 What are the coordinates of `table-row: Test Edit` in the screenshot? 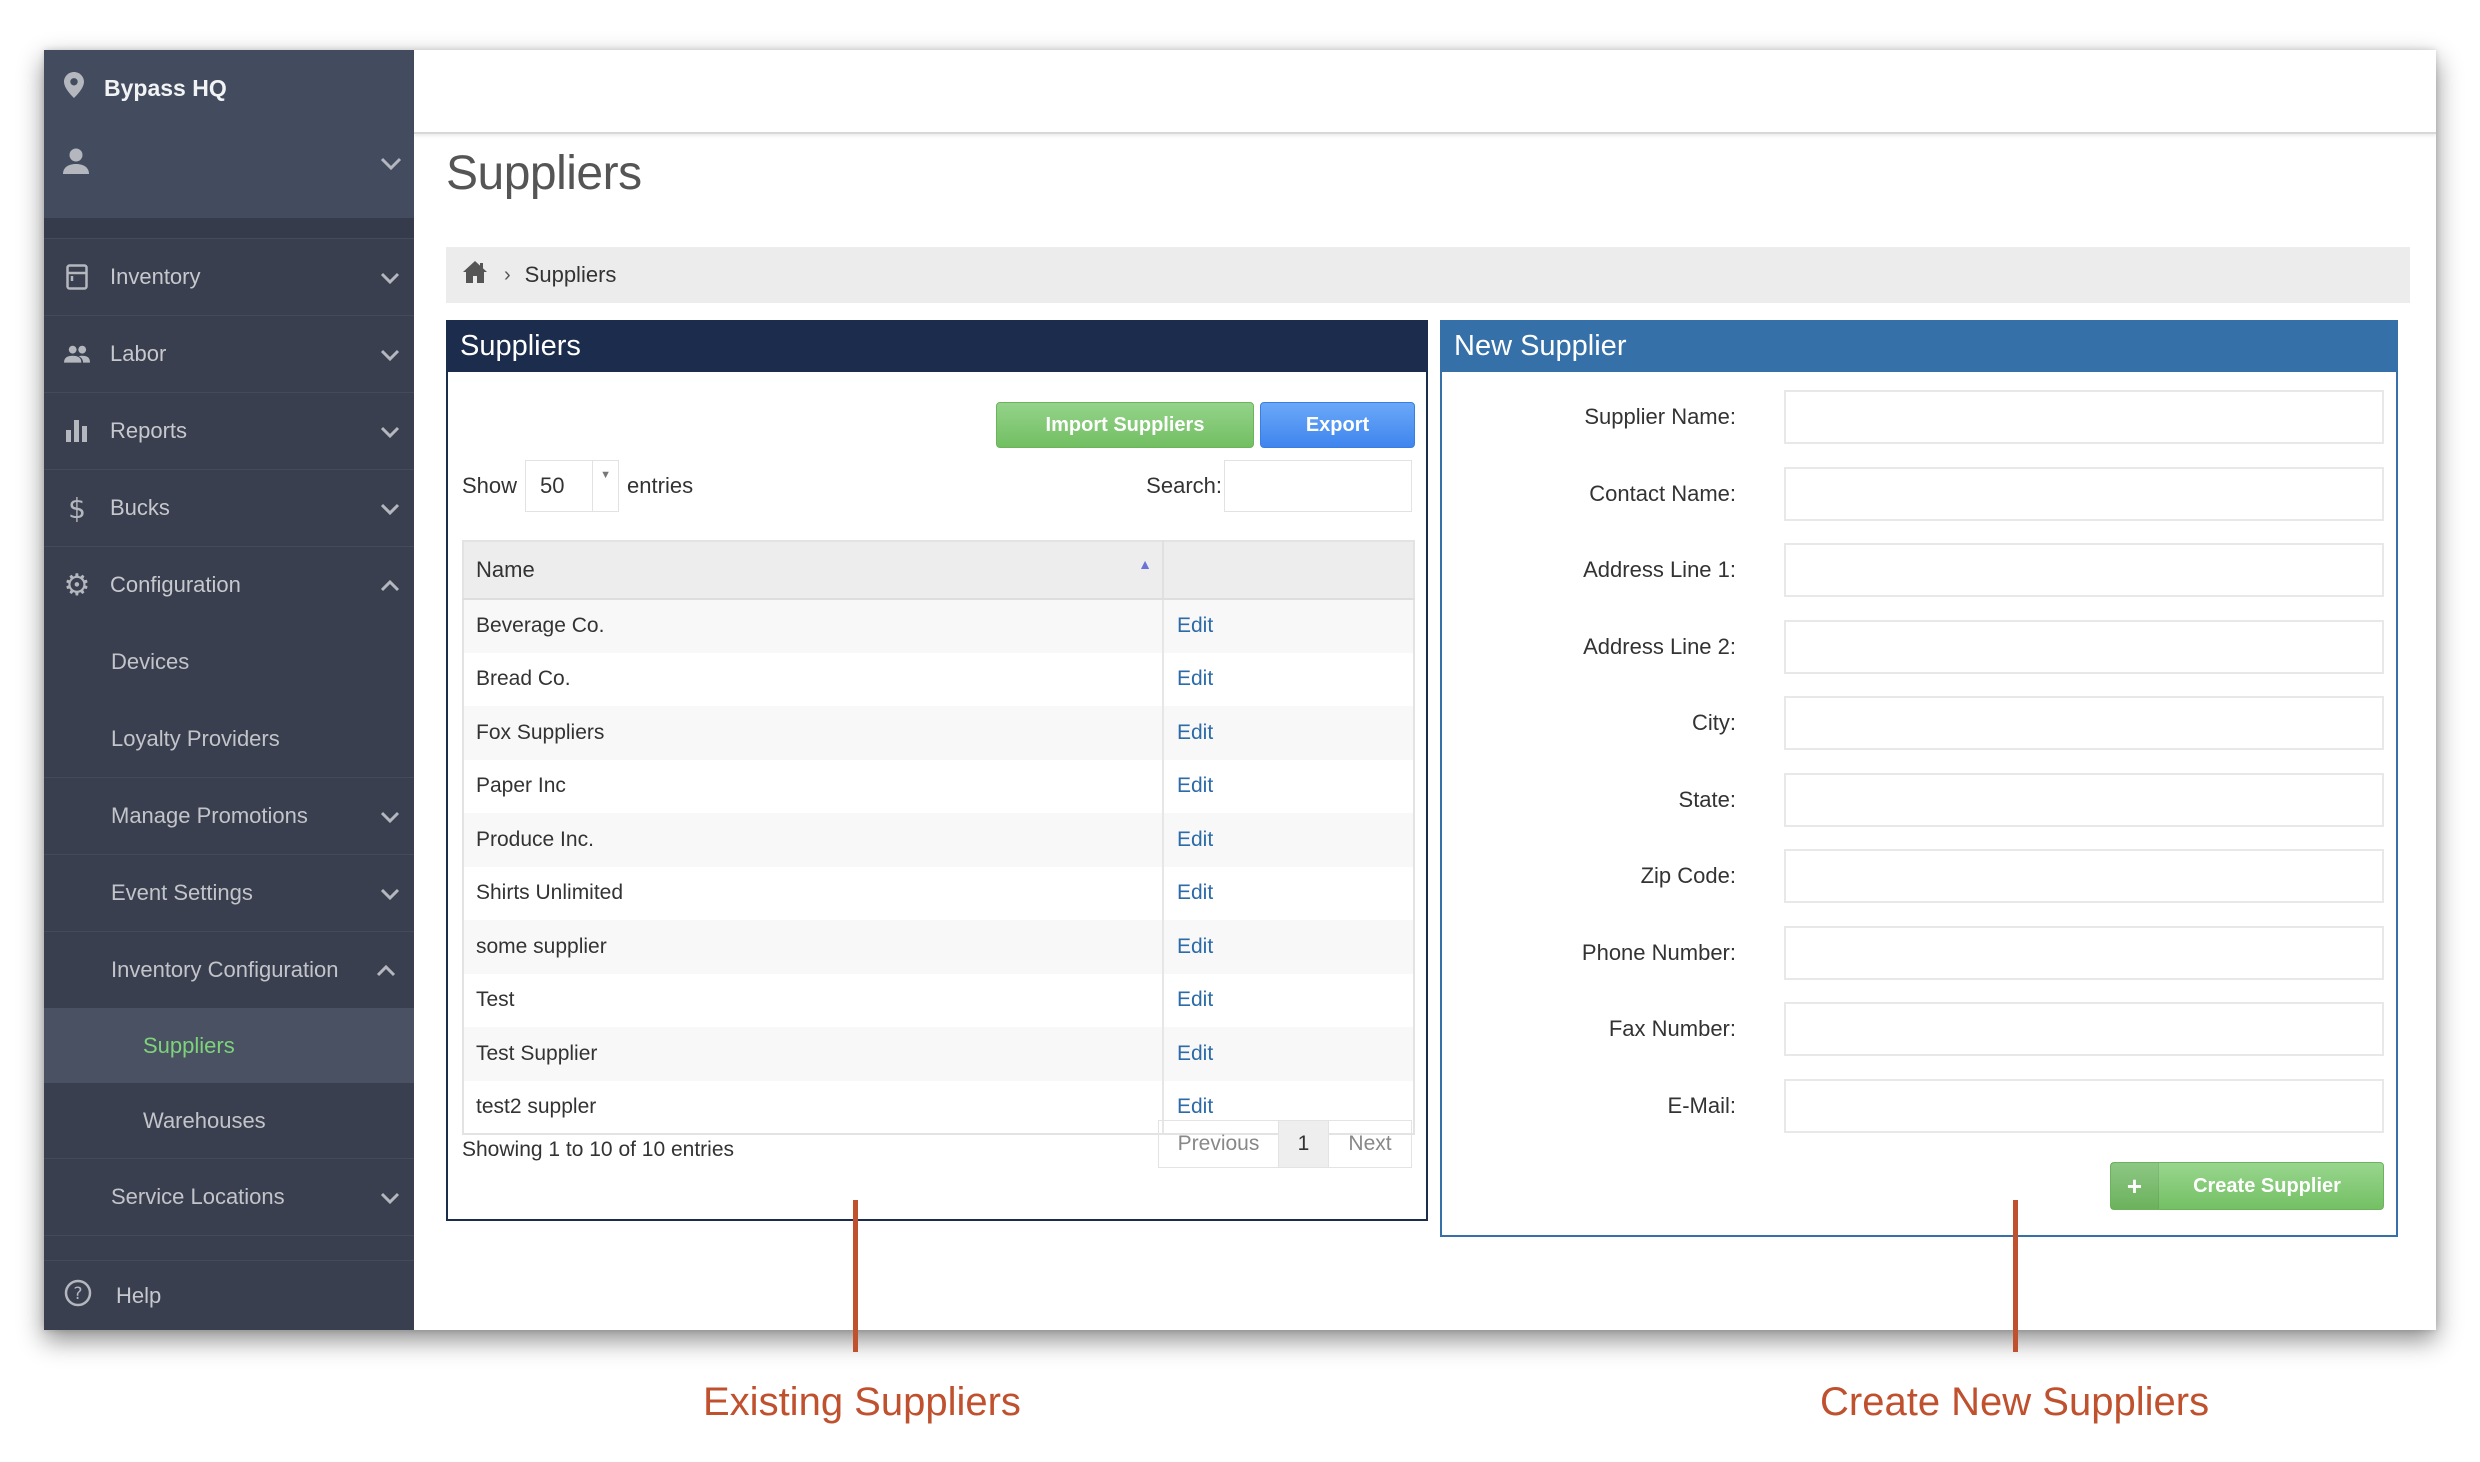 It's located at (938, 1000).